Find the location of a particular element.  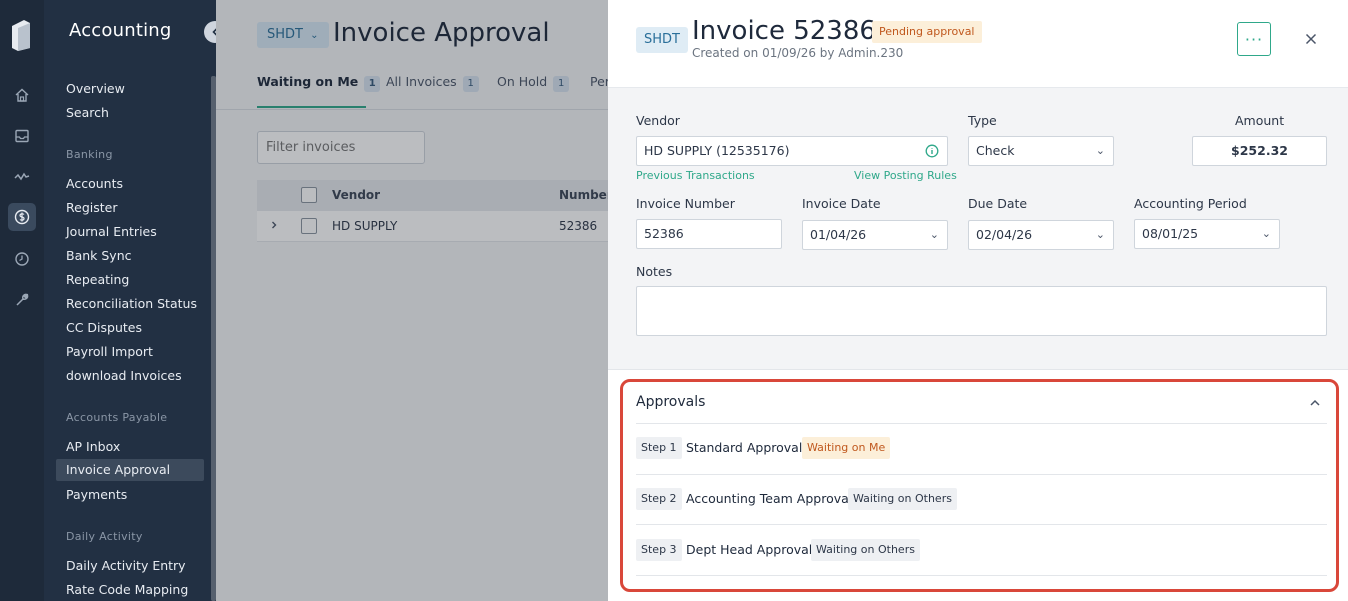

sidebar-item-ap-inbox: AP Inbox is located at coordinates (93, 446).